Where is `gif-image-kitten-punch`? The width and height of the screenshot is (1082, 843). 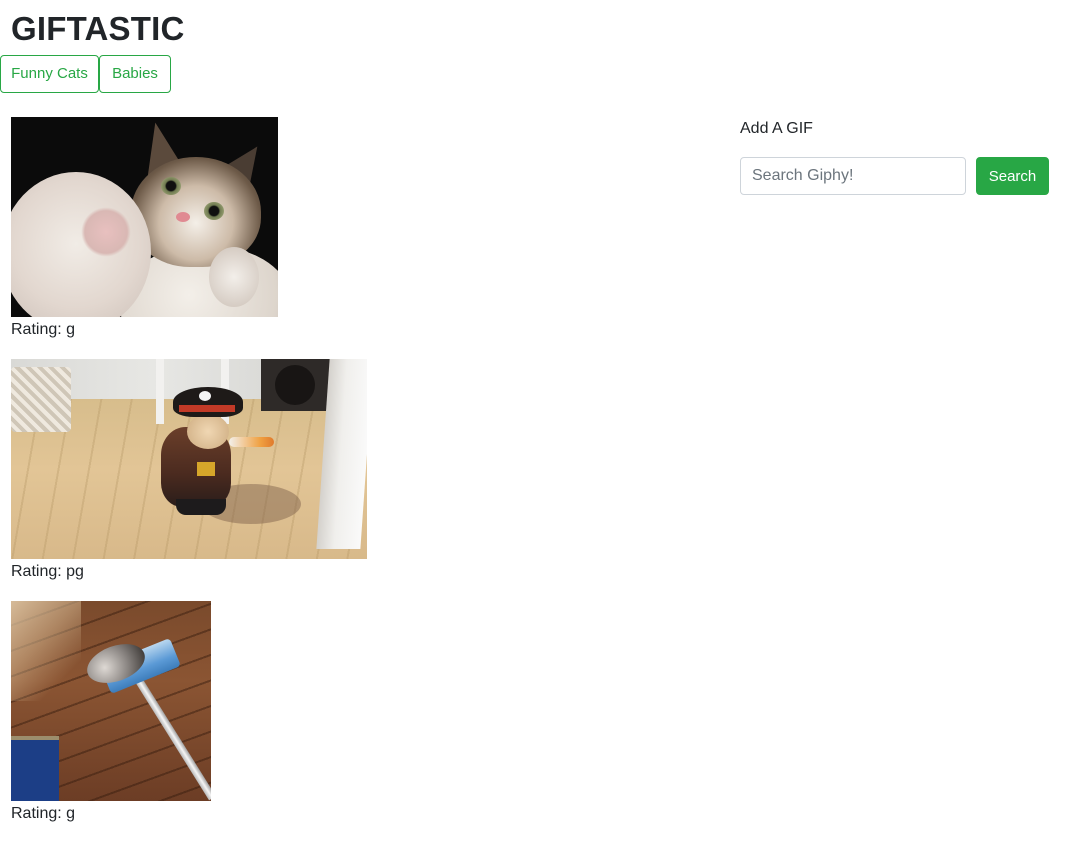 gif-image-kitten-punch is located at coordinates (144, 217).